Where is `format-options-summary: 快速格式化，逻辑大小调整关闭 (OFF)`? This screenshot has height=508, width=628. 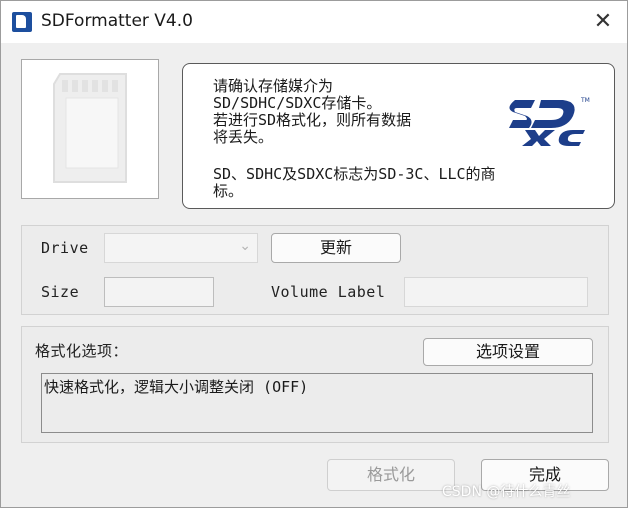 format-options-summary: 快速格式化，逻辑大小调整关闭 (OFF) is located at coordinates (317, 403).